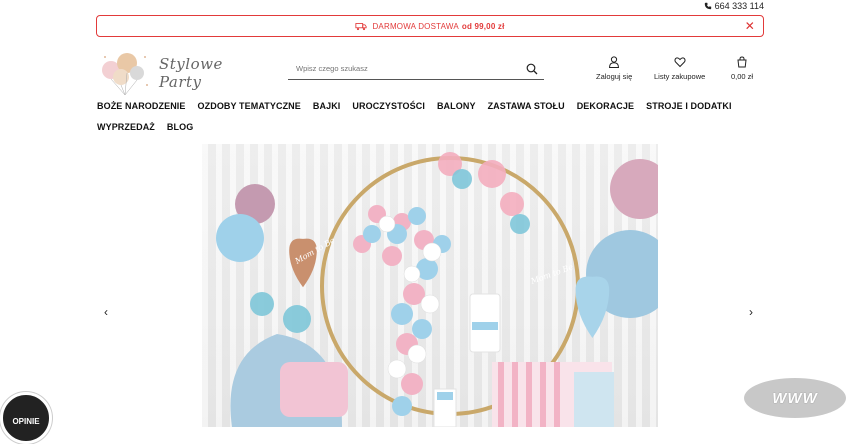 The height and width of the screenshot is (444, 854). I want to click on user-icon, so click(614, 62).